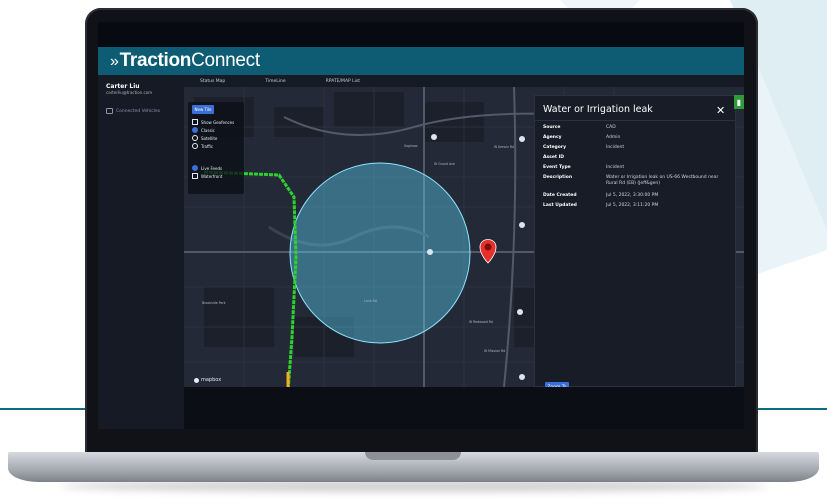 The width and height of the screenshot is (827, 499). I want to click on mapbox-icon, so click(196, 380).